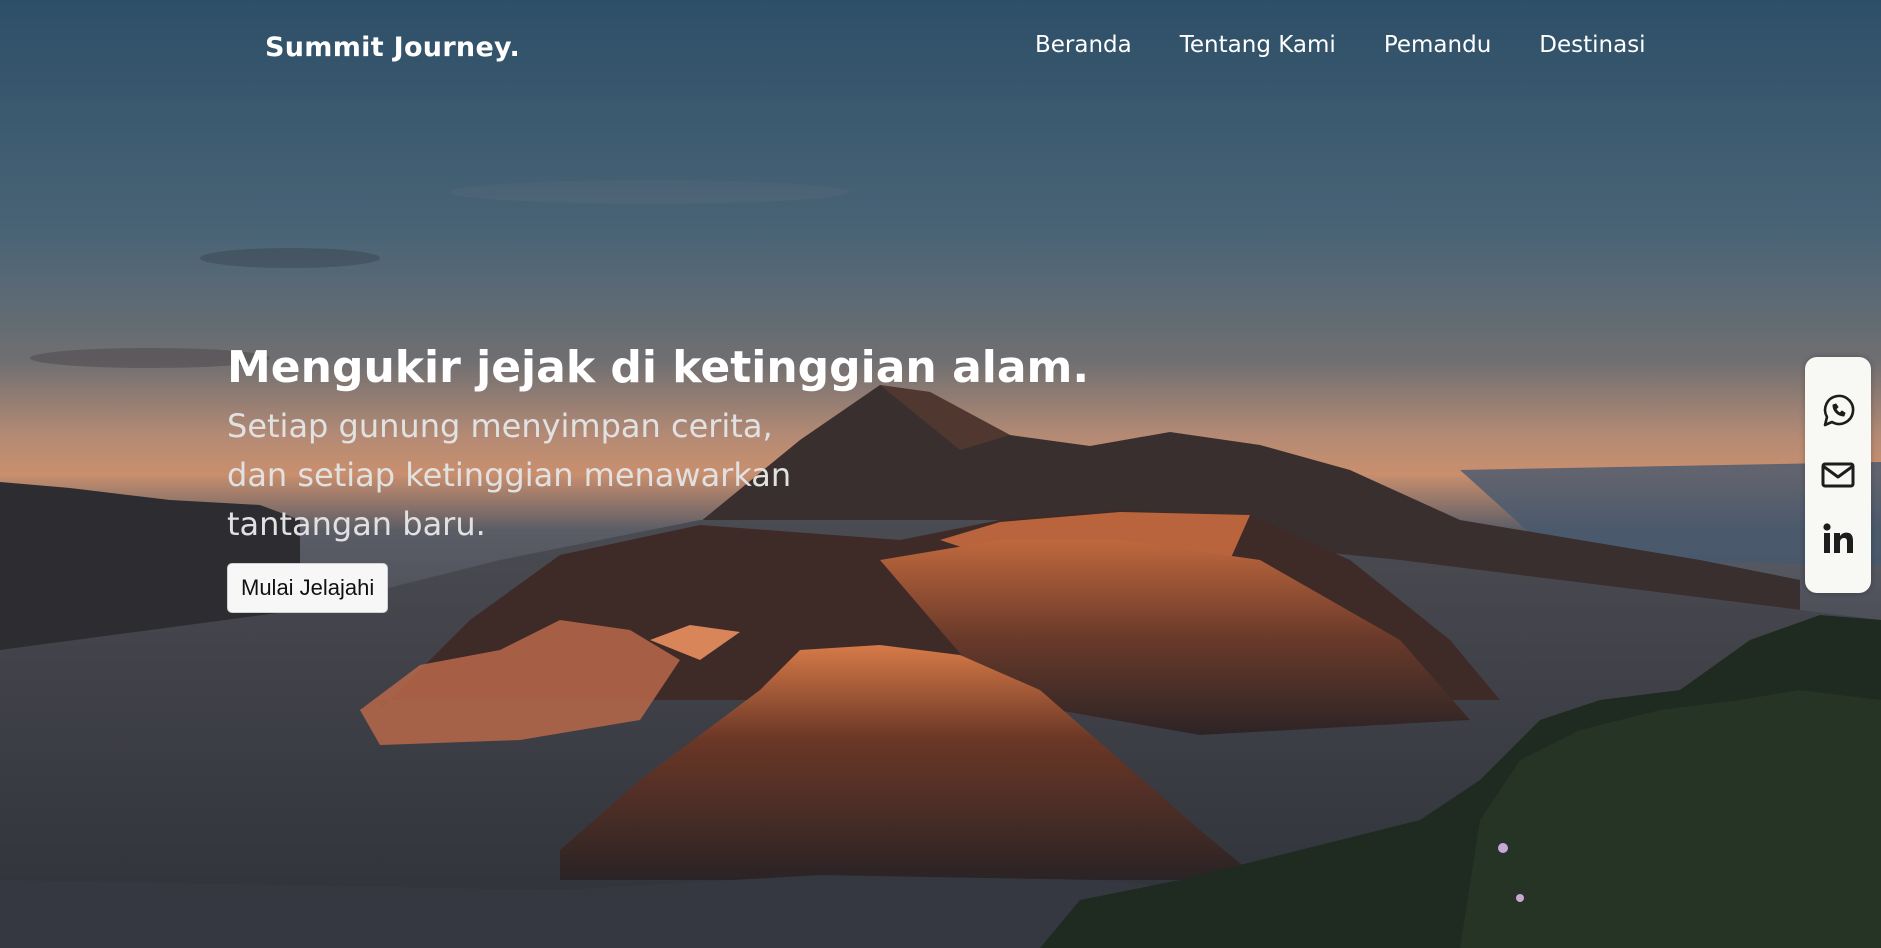 This screenshot has width=1881, height=948. What do you see at coordinates (392, 47) in the screenshot?
I see `brand-logo: Summit Journey.` at bounding box center [392, 47].